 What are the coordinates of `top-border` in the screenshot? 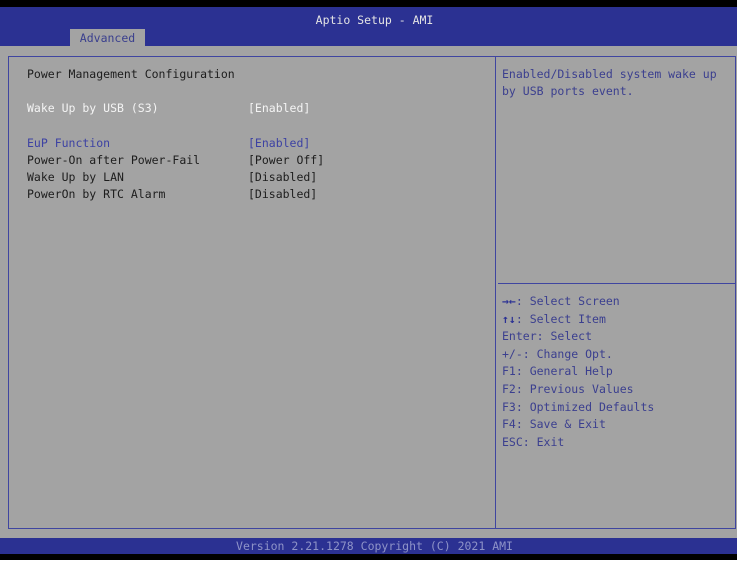 It's located at (368, 3).